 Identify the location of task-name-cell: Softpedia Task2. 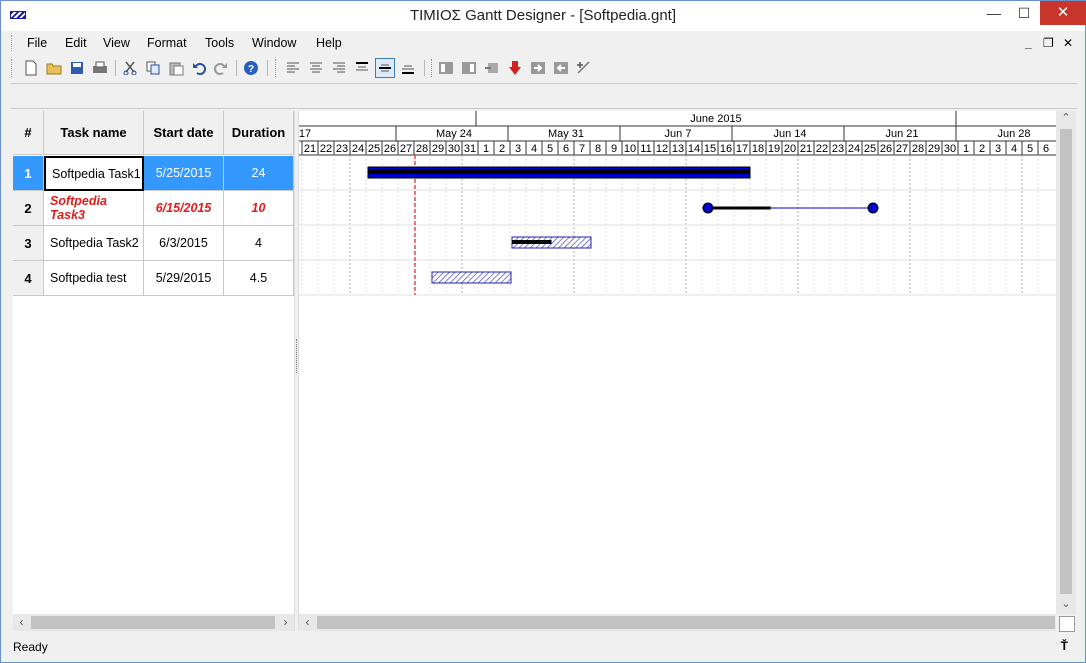
(94, 243).